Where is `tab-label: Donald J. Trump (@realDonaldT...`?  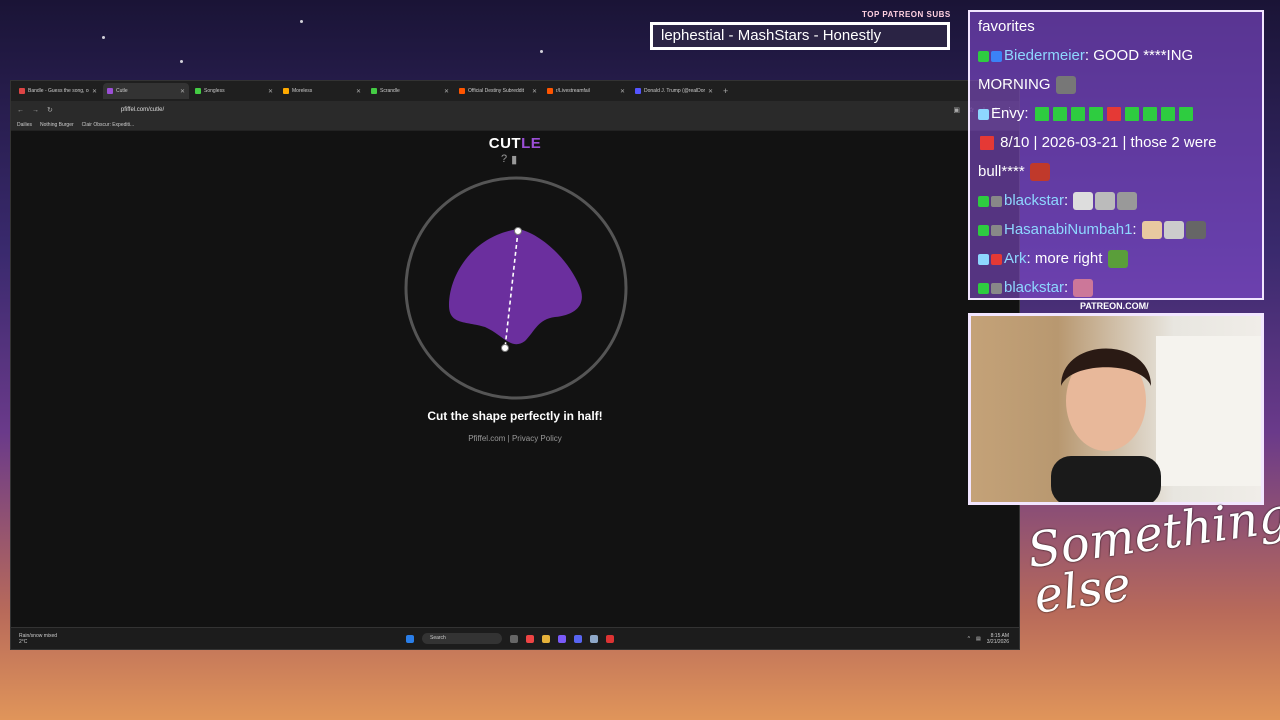 tab-label: Donald J. Trump (@realDonaldT... is located at coordinates (674, 91).